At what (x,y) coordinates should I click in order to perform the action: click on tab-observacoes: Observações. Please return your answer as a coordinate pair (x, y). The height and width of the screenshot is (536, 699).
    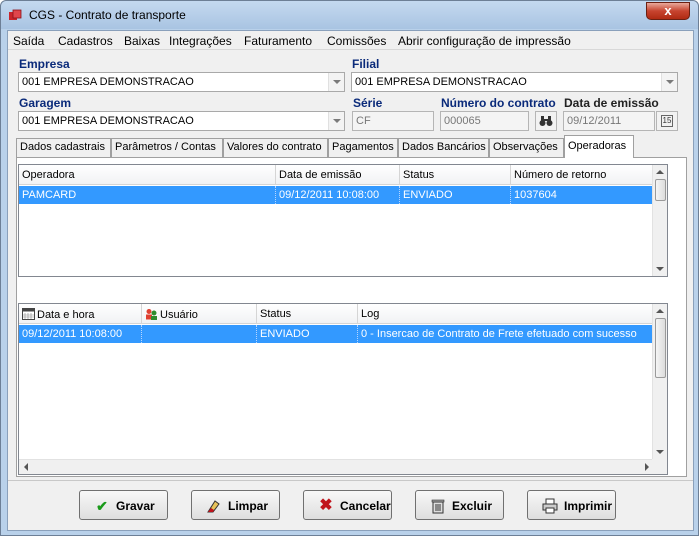
    Looking at the image, I should click on (526, 147).